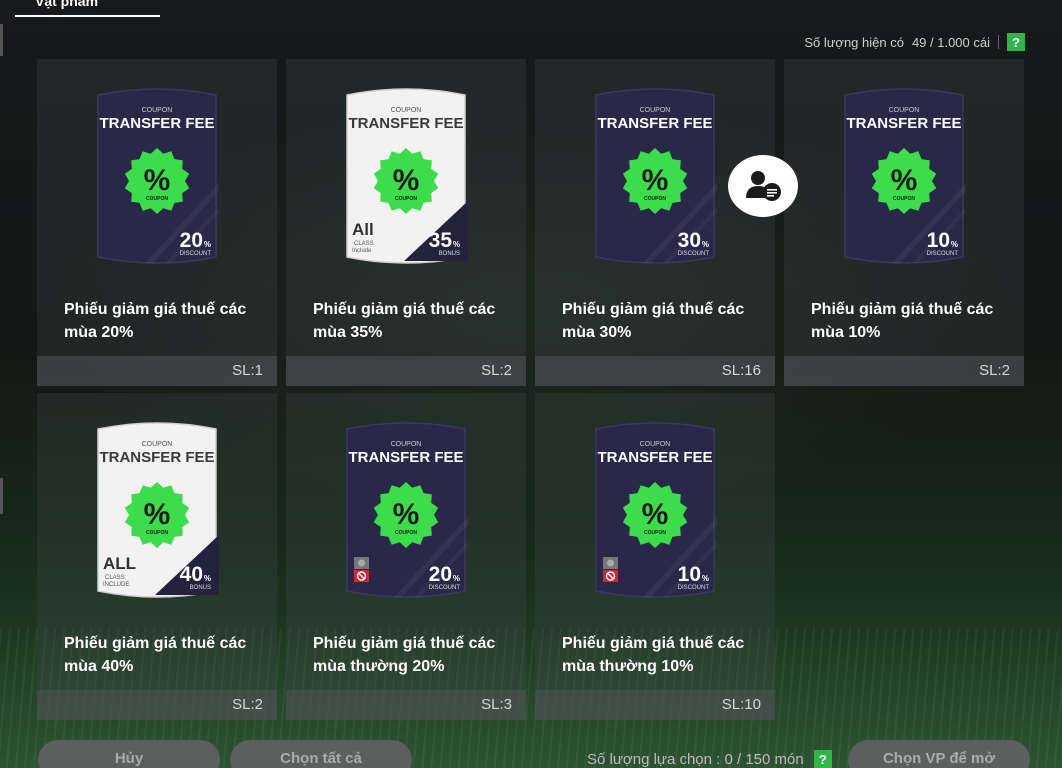 The height and width of the screenshot is (768, 1062). What do you see at coordinates (939, 754) in the screenshot?
I see `open-item-button: Chọn VP để mở` at bounding box center [939, 754].